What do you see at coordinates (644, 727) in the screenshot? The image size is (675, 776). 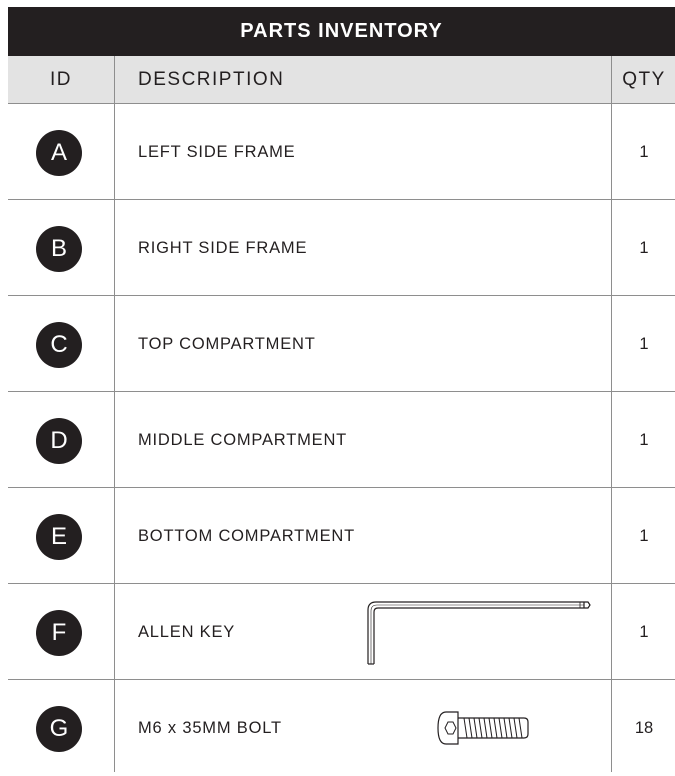 I see `part-quantity: 18` at bounding box center [644, 727].